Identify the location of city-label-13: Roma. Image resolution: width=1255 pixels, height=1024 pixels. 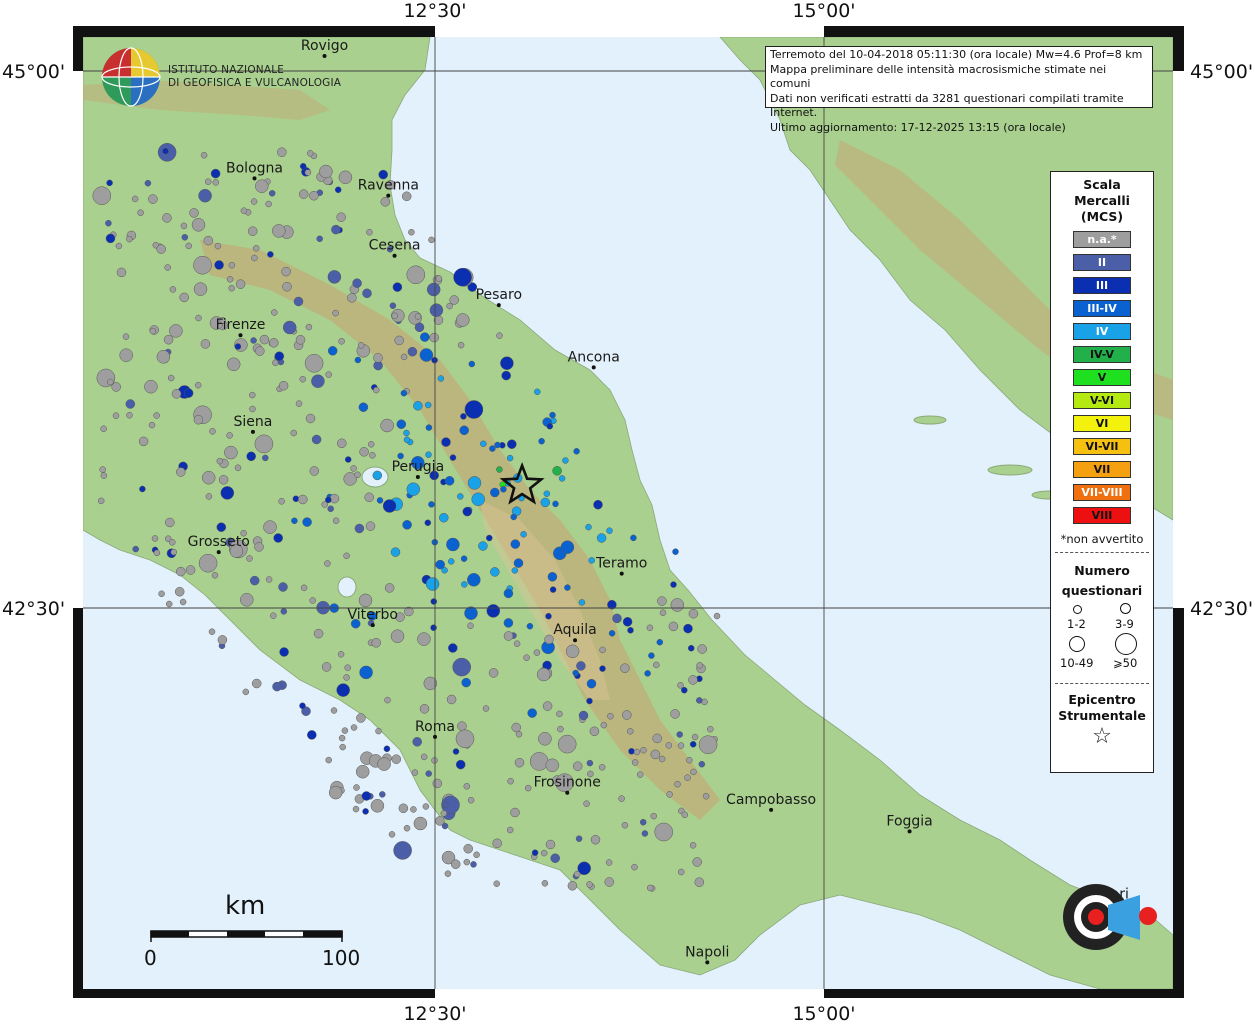
(435, 727).